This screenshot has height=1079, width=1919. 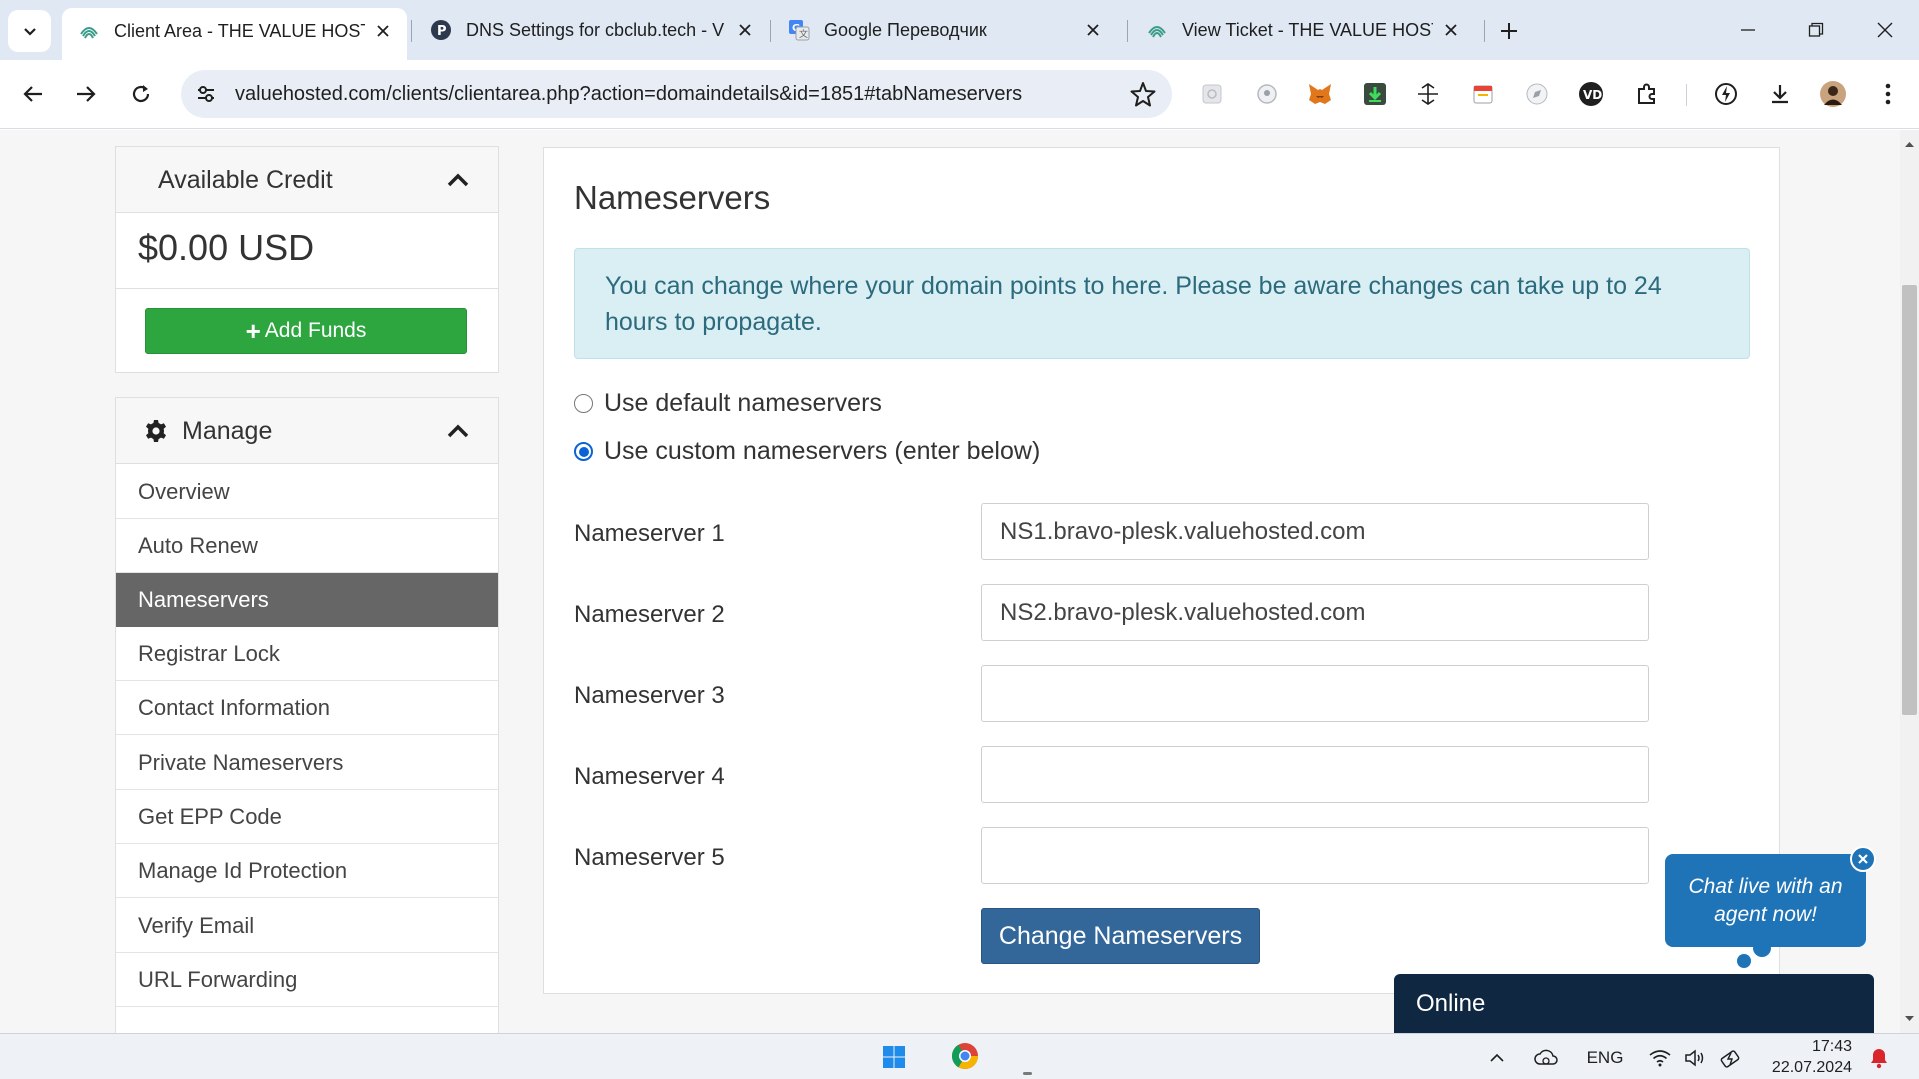 What do you see at coordinates (307, 431) in the screenshot?
I see `panel-header: Manage` at bounding box center [307, 431].